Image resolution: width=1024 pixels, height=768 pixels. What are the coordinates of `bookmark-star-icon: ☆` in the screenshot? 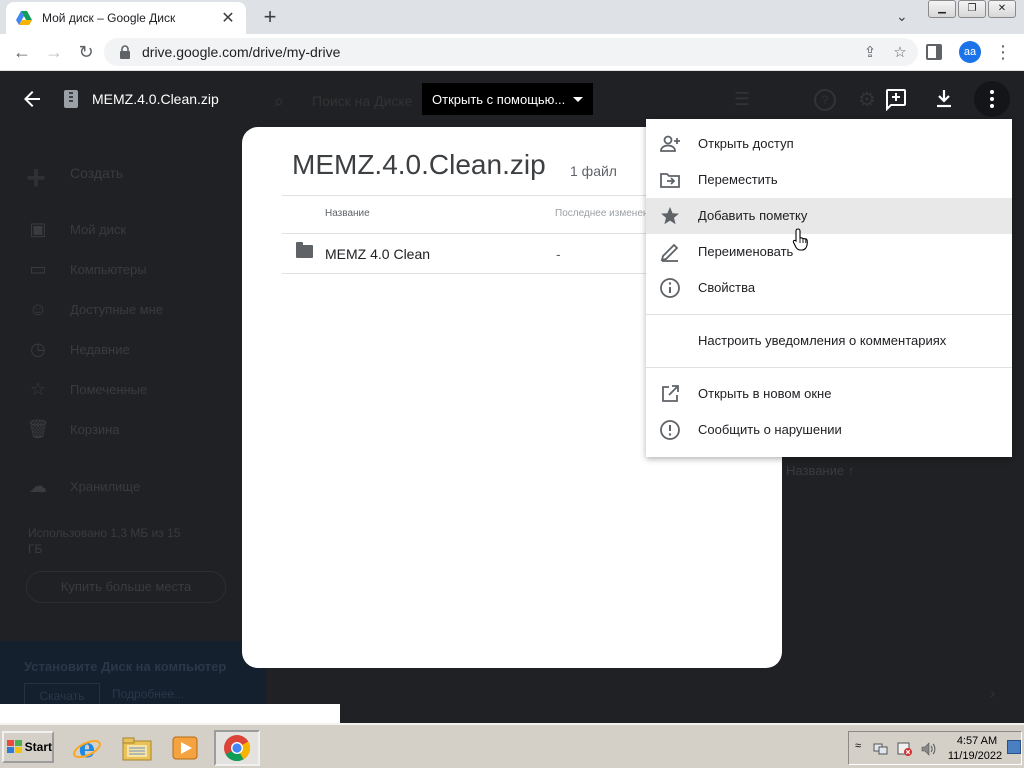 It's located at (900, 52).